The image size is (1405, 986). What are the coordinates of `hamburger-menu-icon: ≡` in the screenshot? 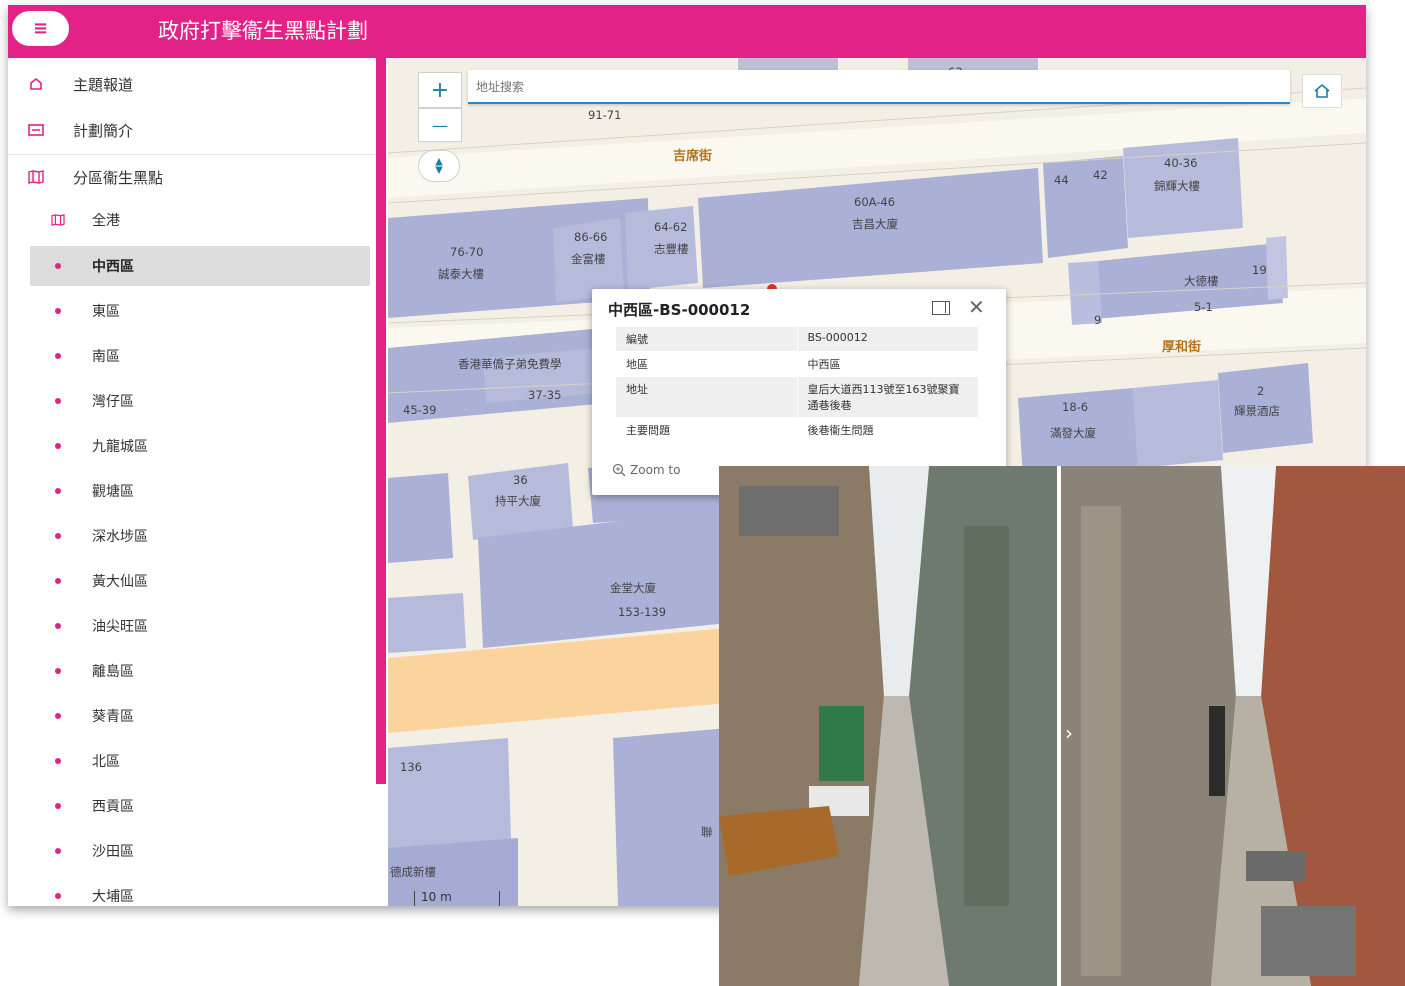 It's located at (40, 28).